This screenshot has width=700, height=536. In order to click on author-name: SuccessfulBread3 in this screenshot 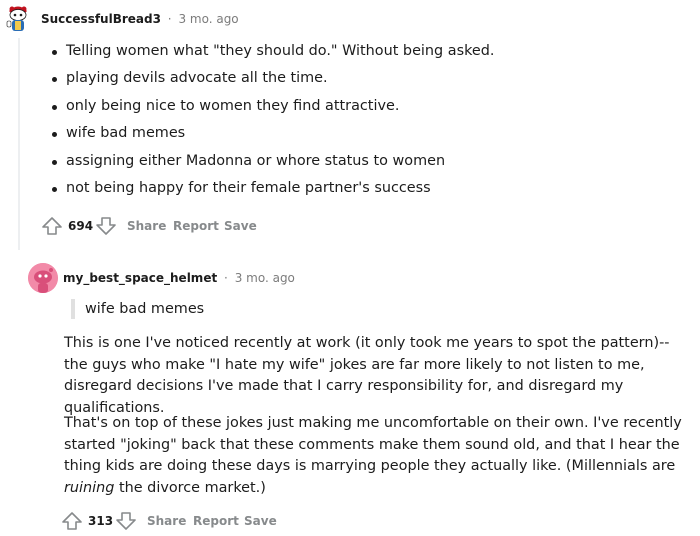, I will do `click(101, 19)`.